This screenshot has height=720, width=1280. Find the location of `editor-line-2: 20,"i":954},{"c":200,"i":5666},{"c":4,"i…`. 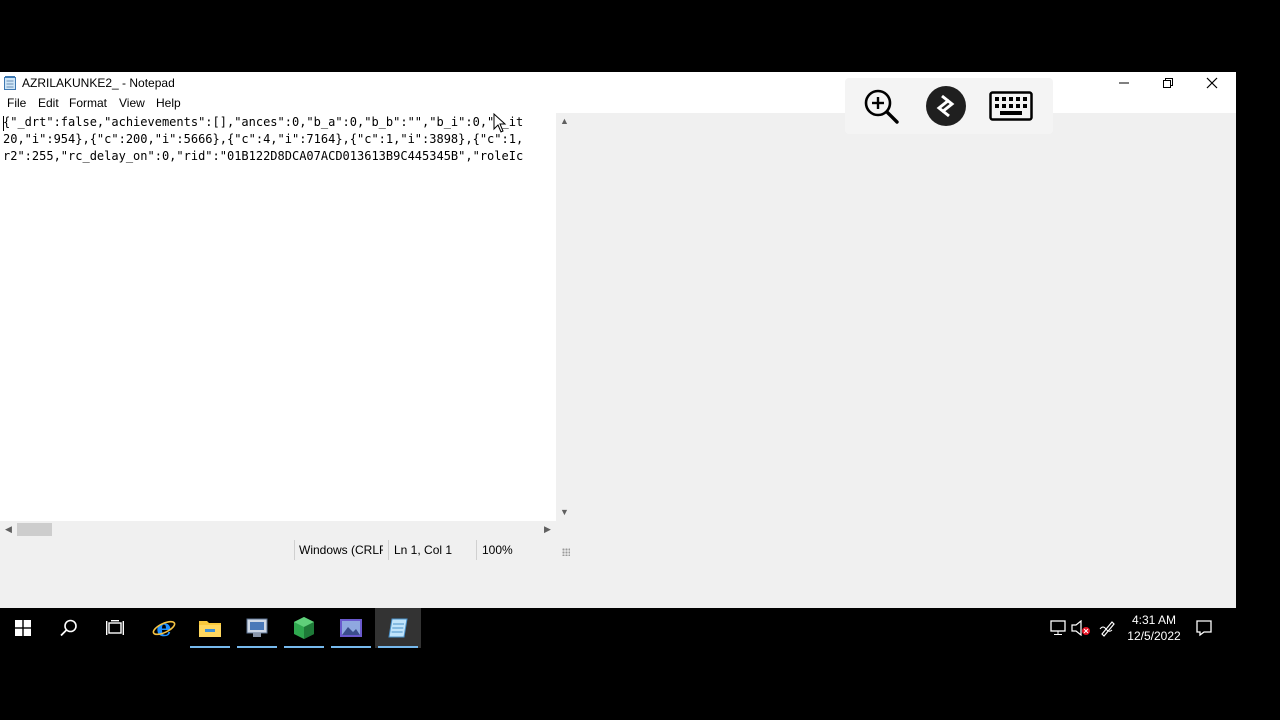

editor-line-2: 20,"i":954},{"c":200,"i":5666},{"c":4,"i… is located at coordinates (263, 139).